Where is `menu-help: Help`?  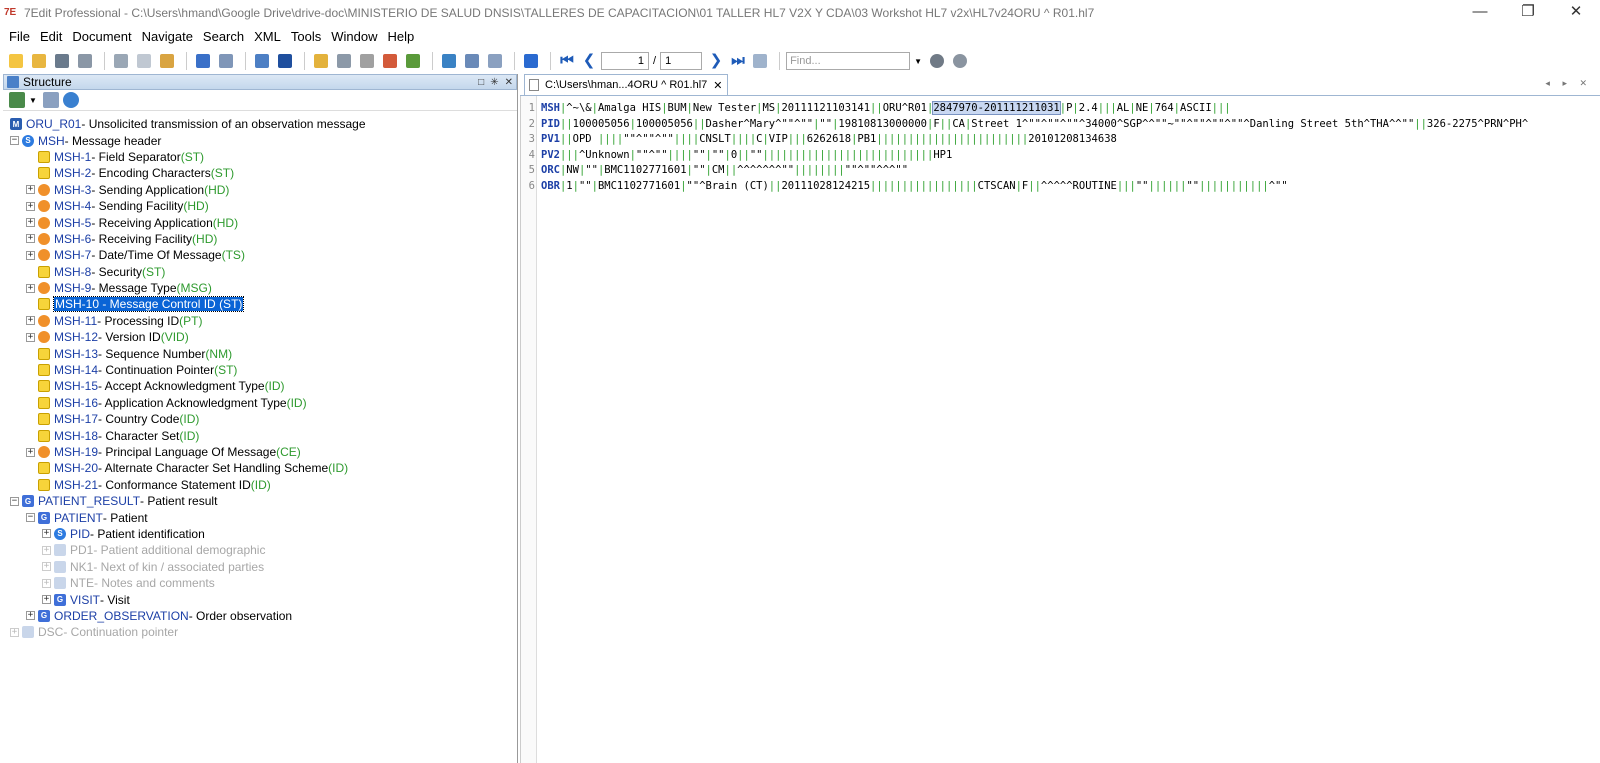 menu-help: Help is located at coordinates (400, 37).